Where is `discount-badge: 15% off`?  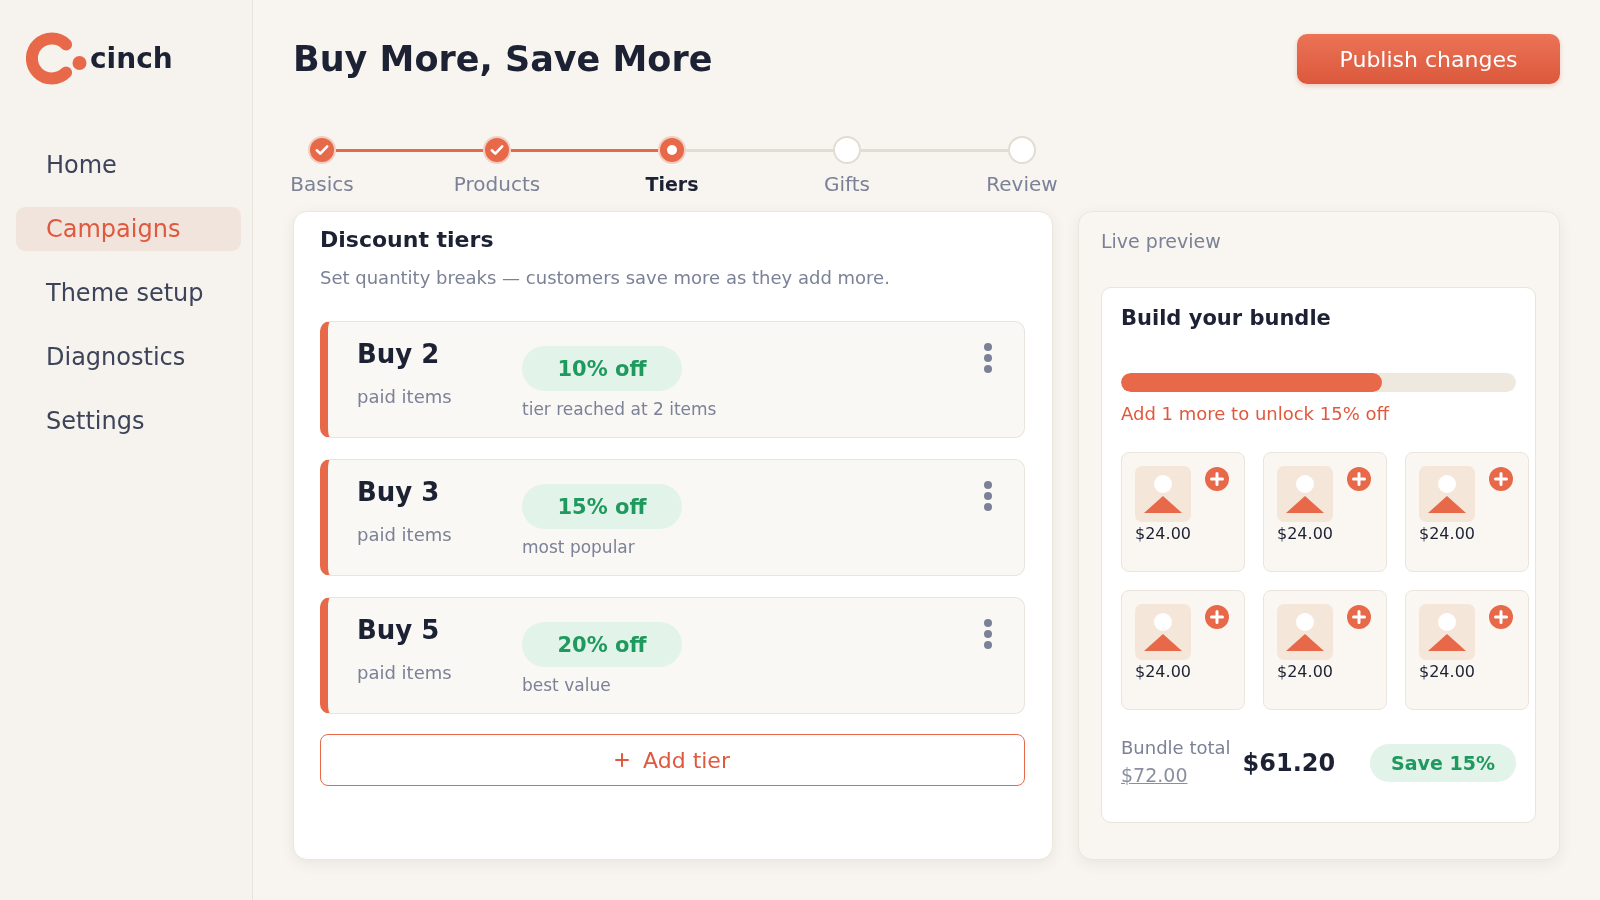
discount-badge: 15% off is located at coordinates (602, 506).